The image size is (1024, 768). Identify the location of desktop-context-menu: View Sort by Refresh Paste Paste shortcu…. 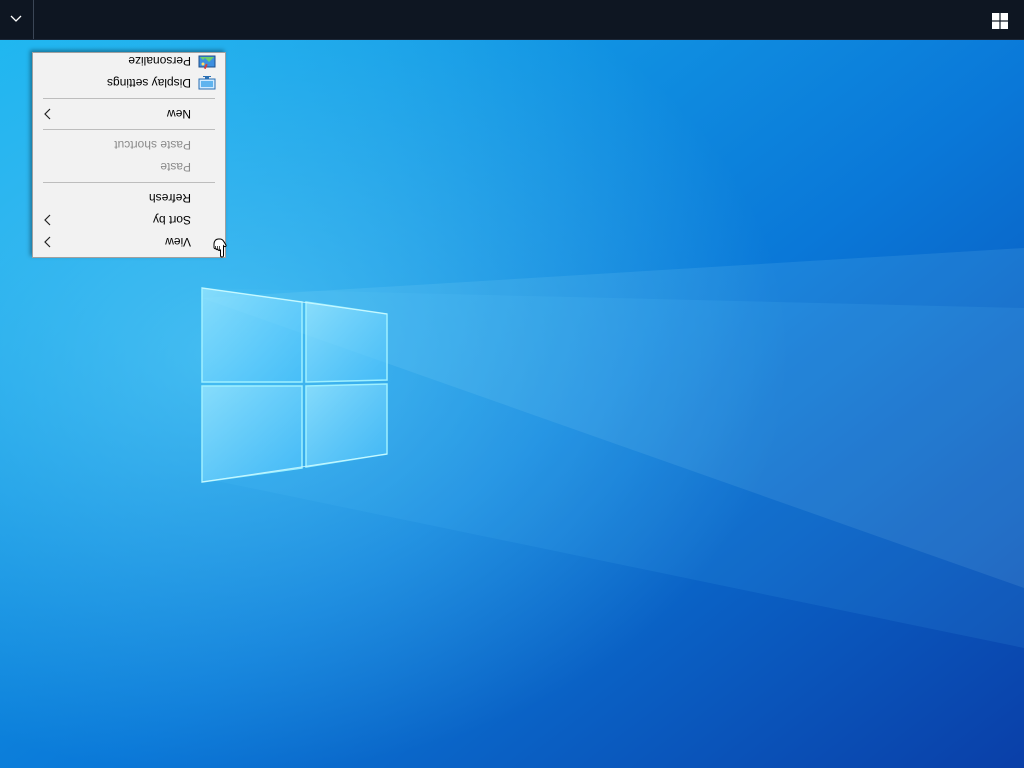
(129, 155).